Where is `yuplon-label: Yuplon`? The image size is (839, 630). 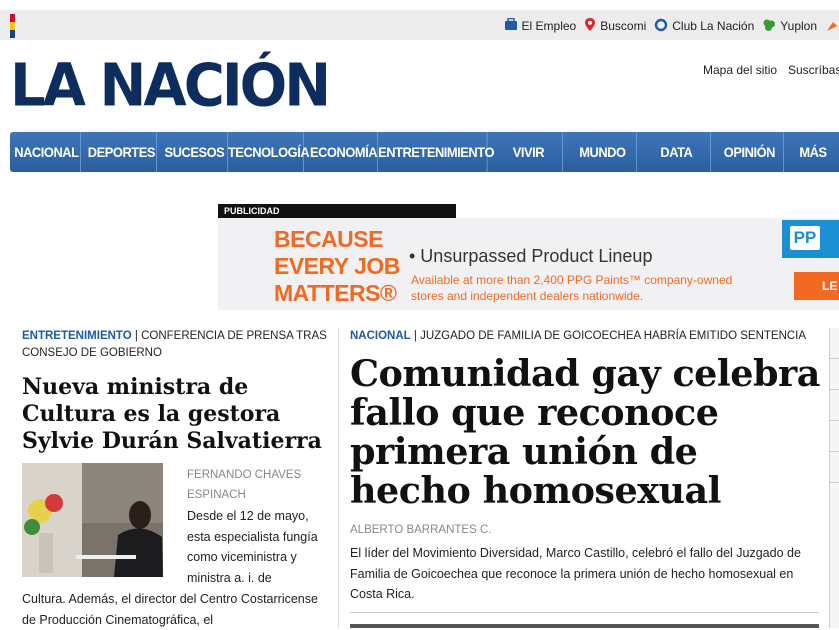
yuplon-label: Yuplon is located at coordinates (798, 26).